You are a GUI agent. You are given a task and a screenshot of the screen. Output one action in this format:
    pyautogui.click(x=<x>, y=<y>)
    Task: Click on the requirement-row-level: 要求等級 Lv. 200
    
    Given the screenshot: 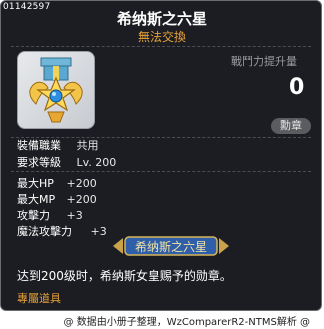 What is the action you would take?
    pyautogui.click(x=66, y=162)
    